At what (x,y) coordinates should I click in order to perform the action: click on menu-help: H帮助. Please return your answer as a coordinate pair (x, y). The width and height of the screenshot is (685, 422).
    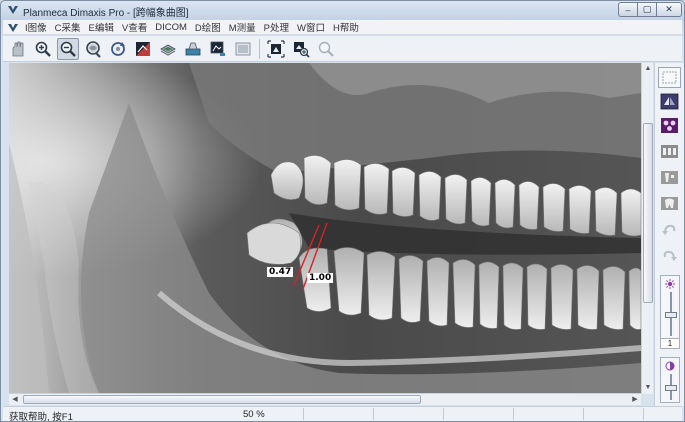
    Looking at the image, I should click on (346, 27).